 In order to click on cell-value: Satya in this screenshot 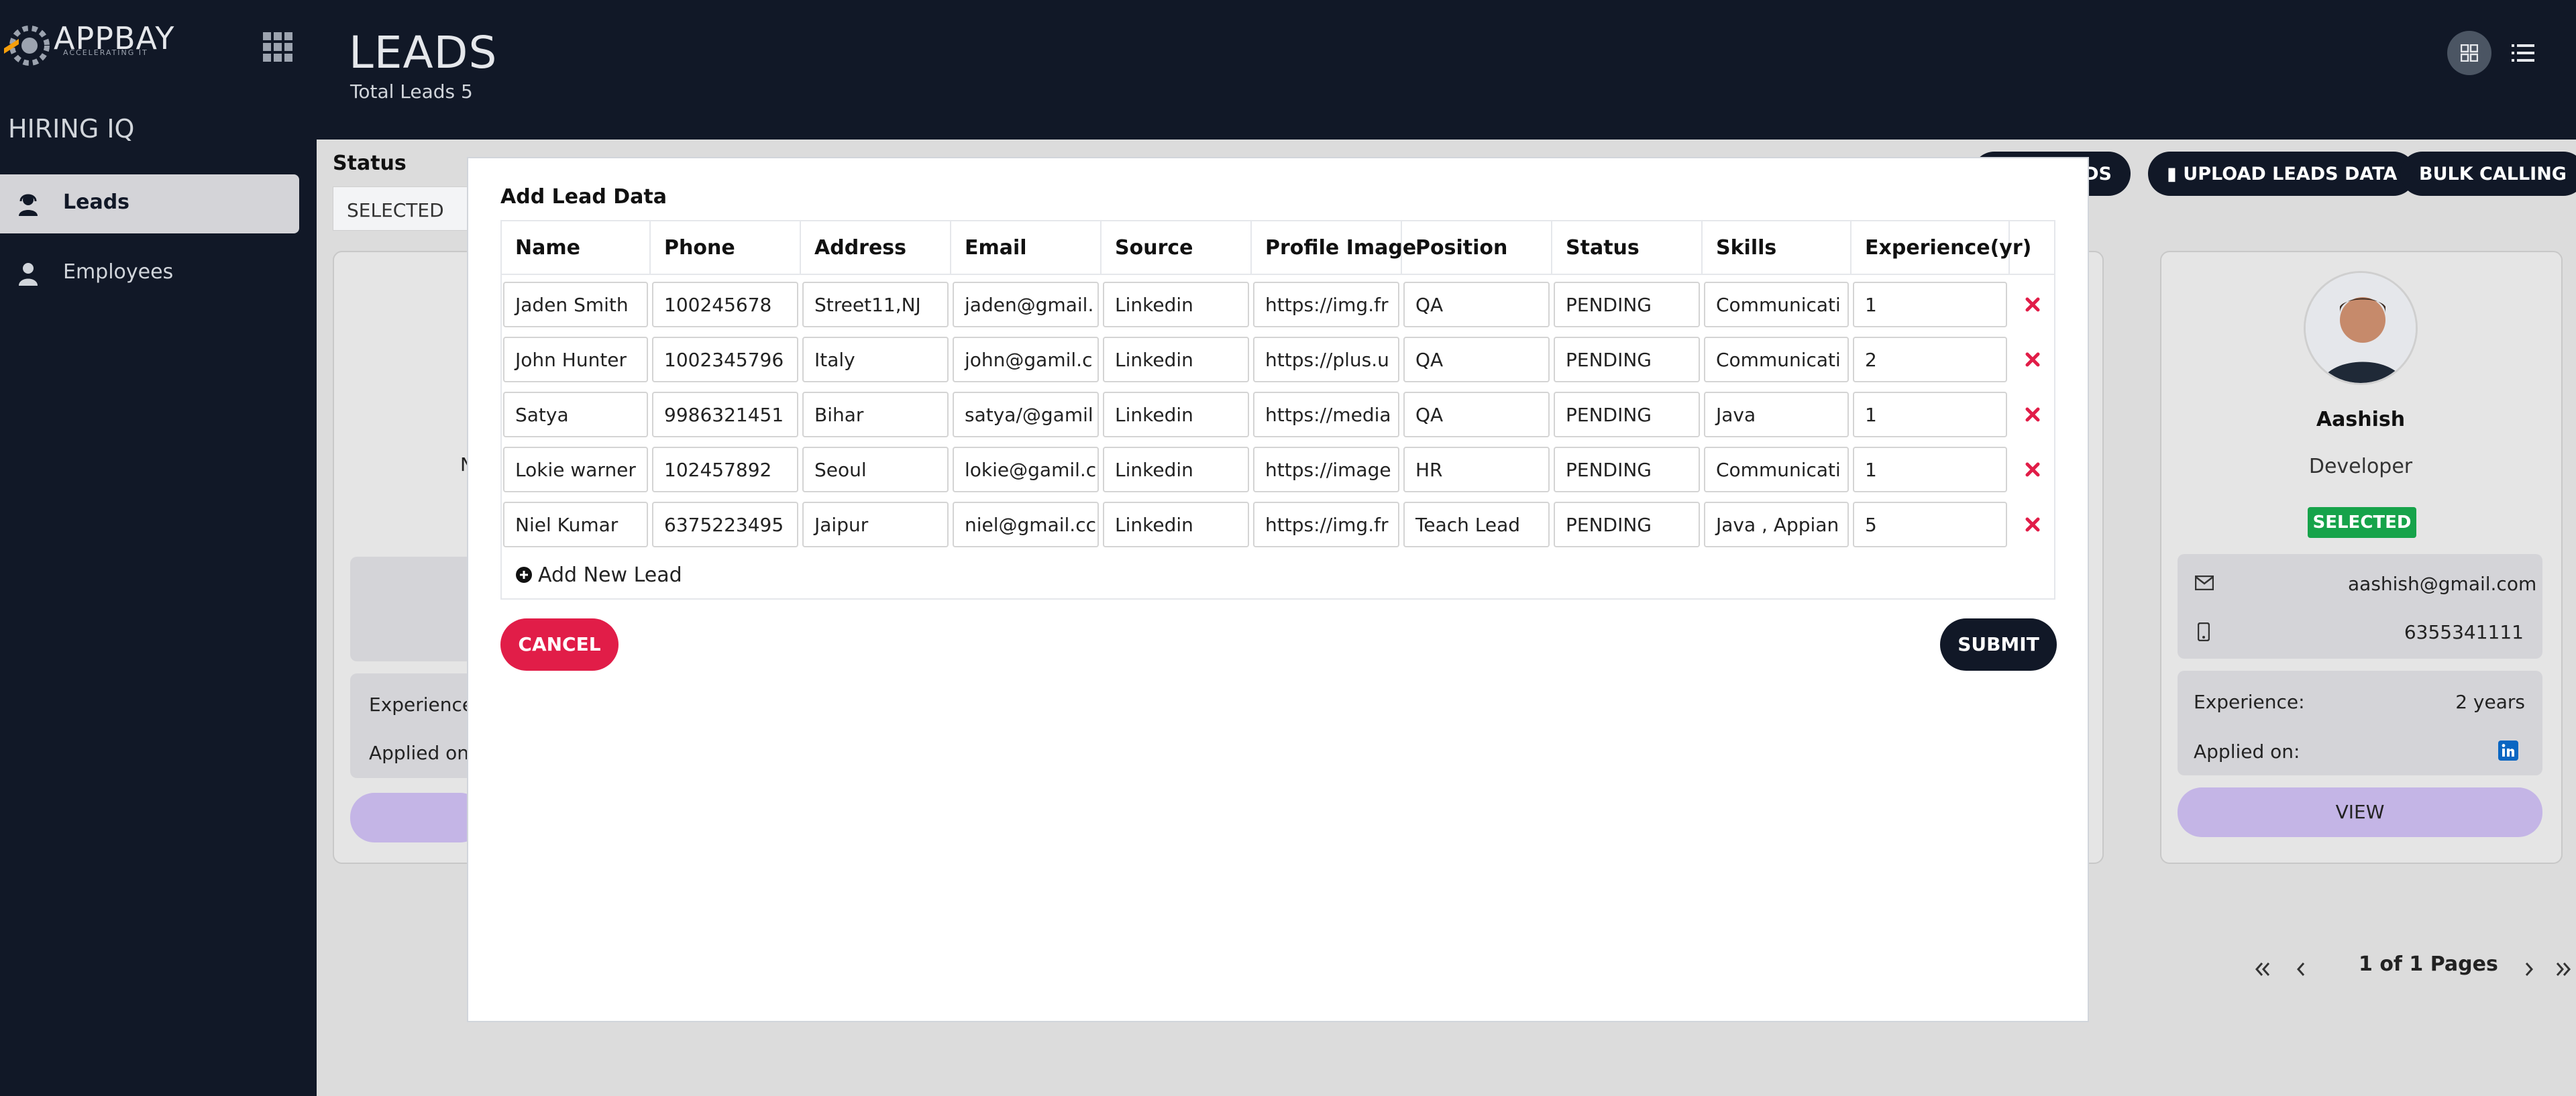, I will do `click(542, 415)`.